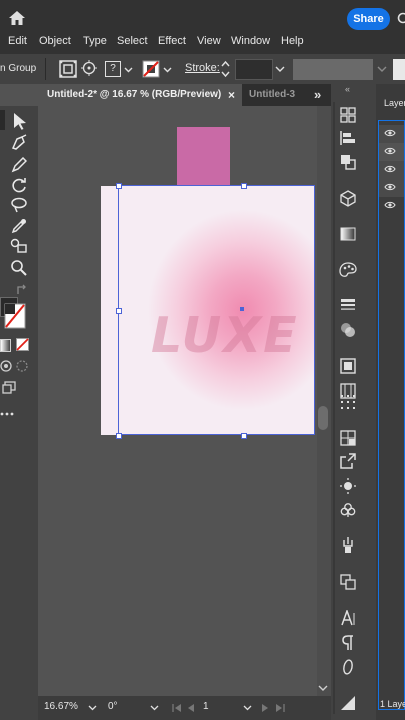  What do you see at coordinates (348, 234) in the screenshot?
I see `gradient-icon` at bounding box center [348, 234].